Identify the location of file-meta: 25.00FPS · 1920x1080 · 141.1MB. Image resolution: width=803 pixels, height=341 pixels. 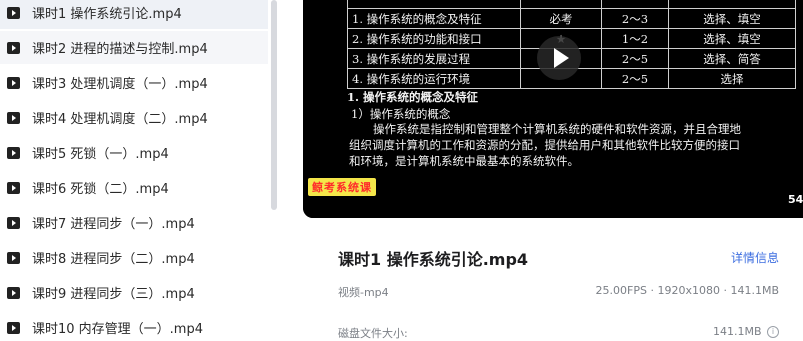
(687, 290).